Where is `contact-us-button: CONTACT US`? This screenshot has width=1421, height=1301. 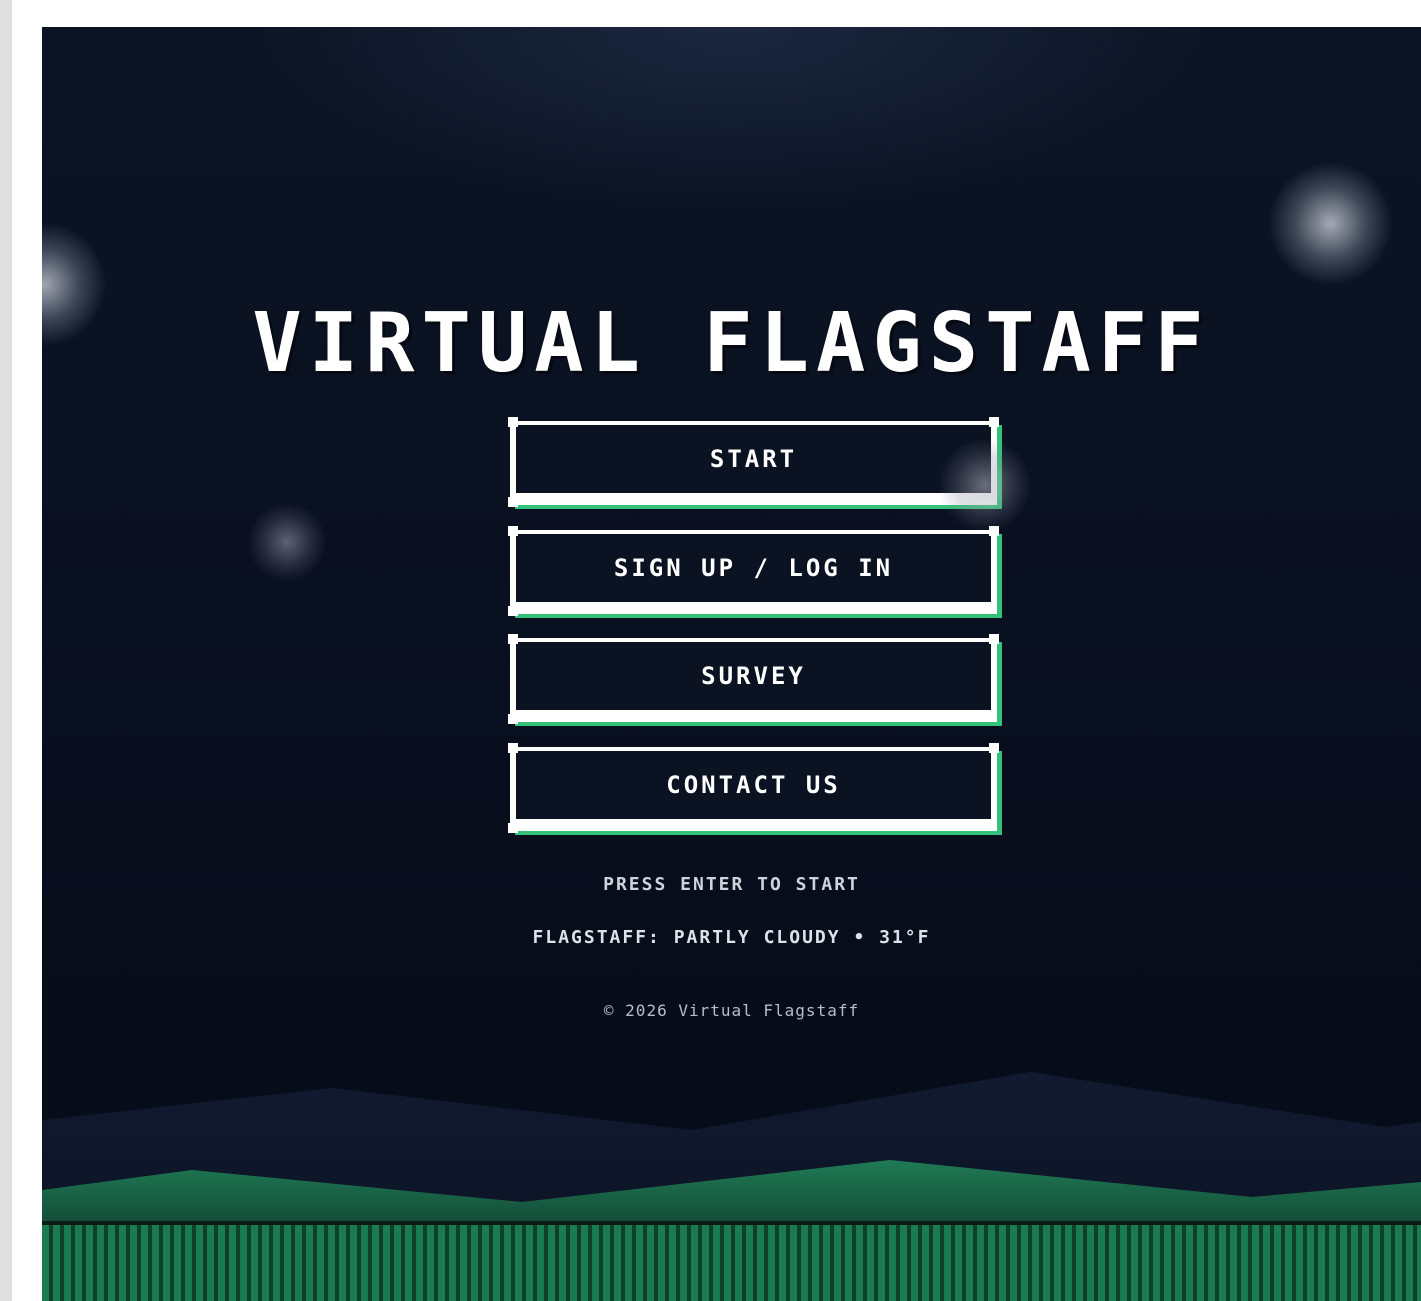
contact-us-button: CONTACT US is located at coordinates (753, 788).